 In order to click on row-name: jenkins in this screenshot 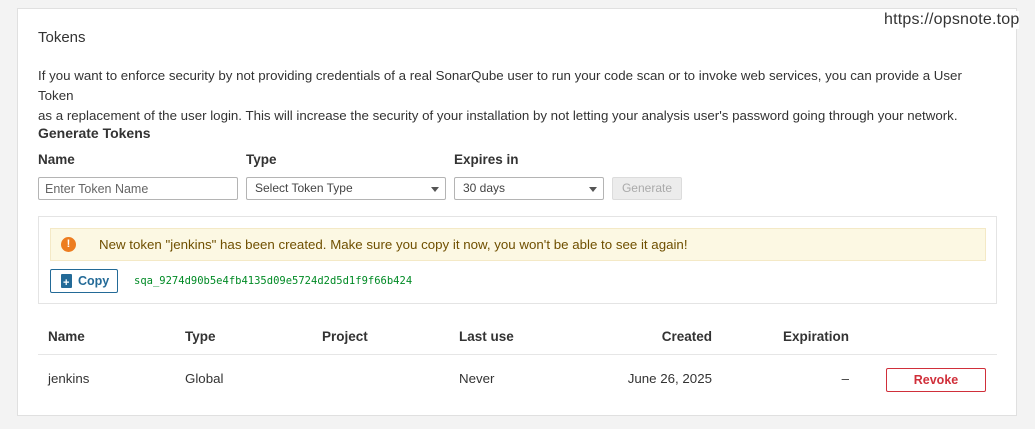, I will do `click(69, 378)`.